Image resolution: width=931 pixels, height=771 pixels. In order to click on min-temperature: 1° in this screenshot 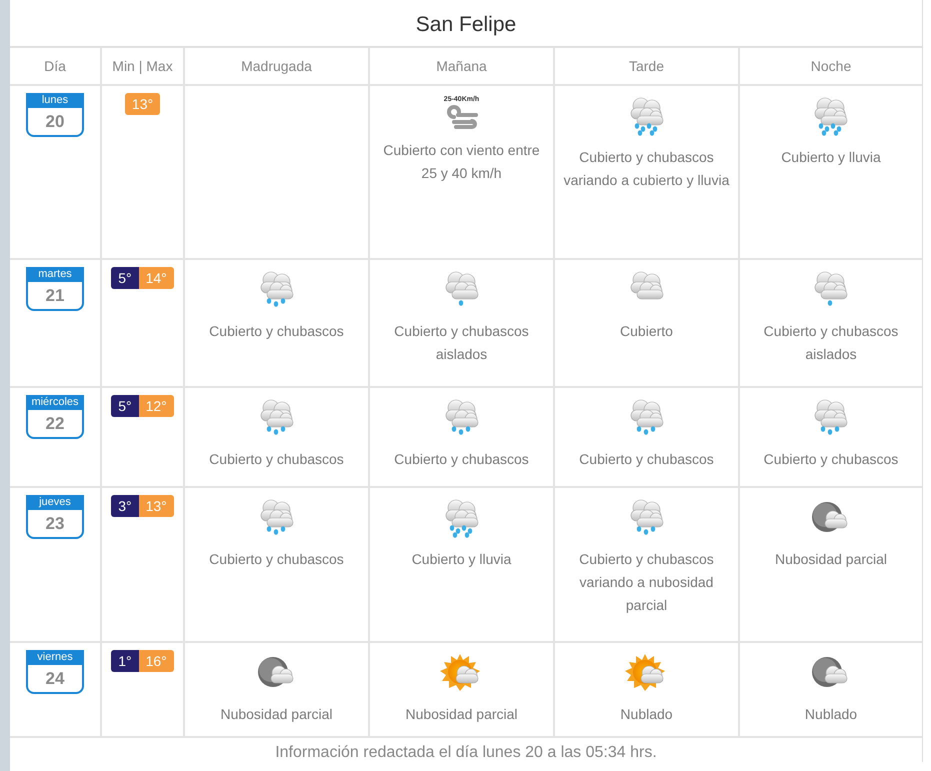, I will do `click(125, 661)`.